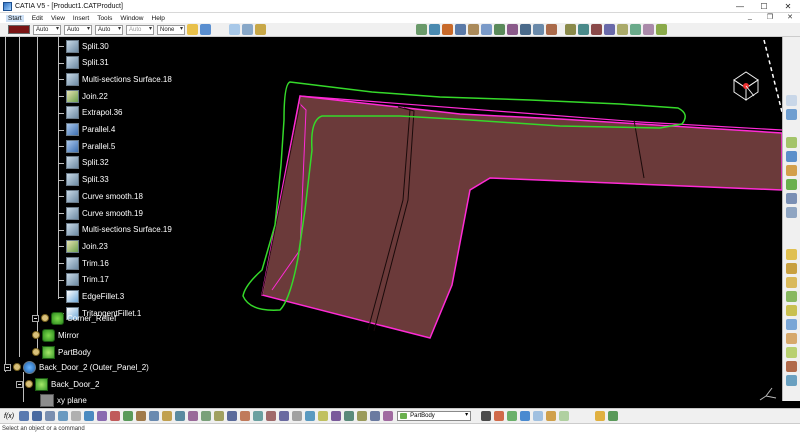  What do you see at coordinates (791, 380) in the screenshot?
I see `join-tool-icon` at bounding box center [791, 380].